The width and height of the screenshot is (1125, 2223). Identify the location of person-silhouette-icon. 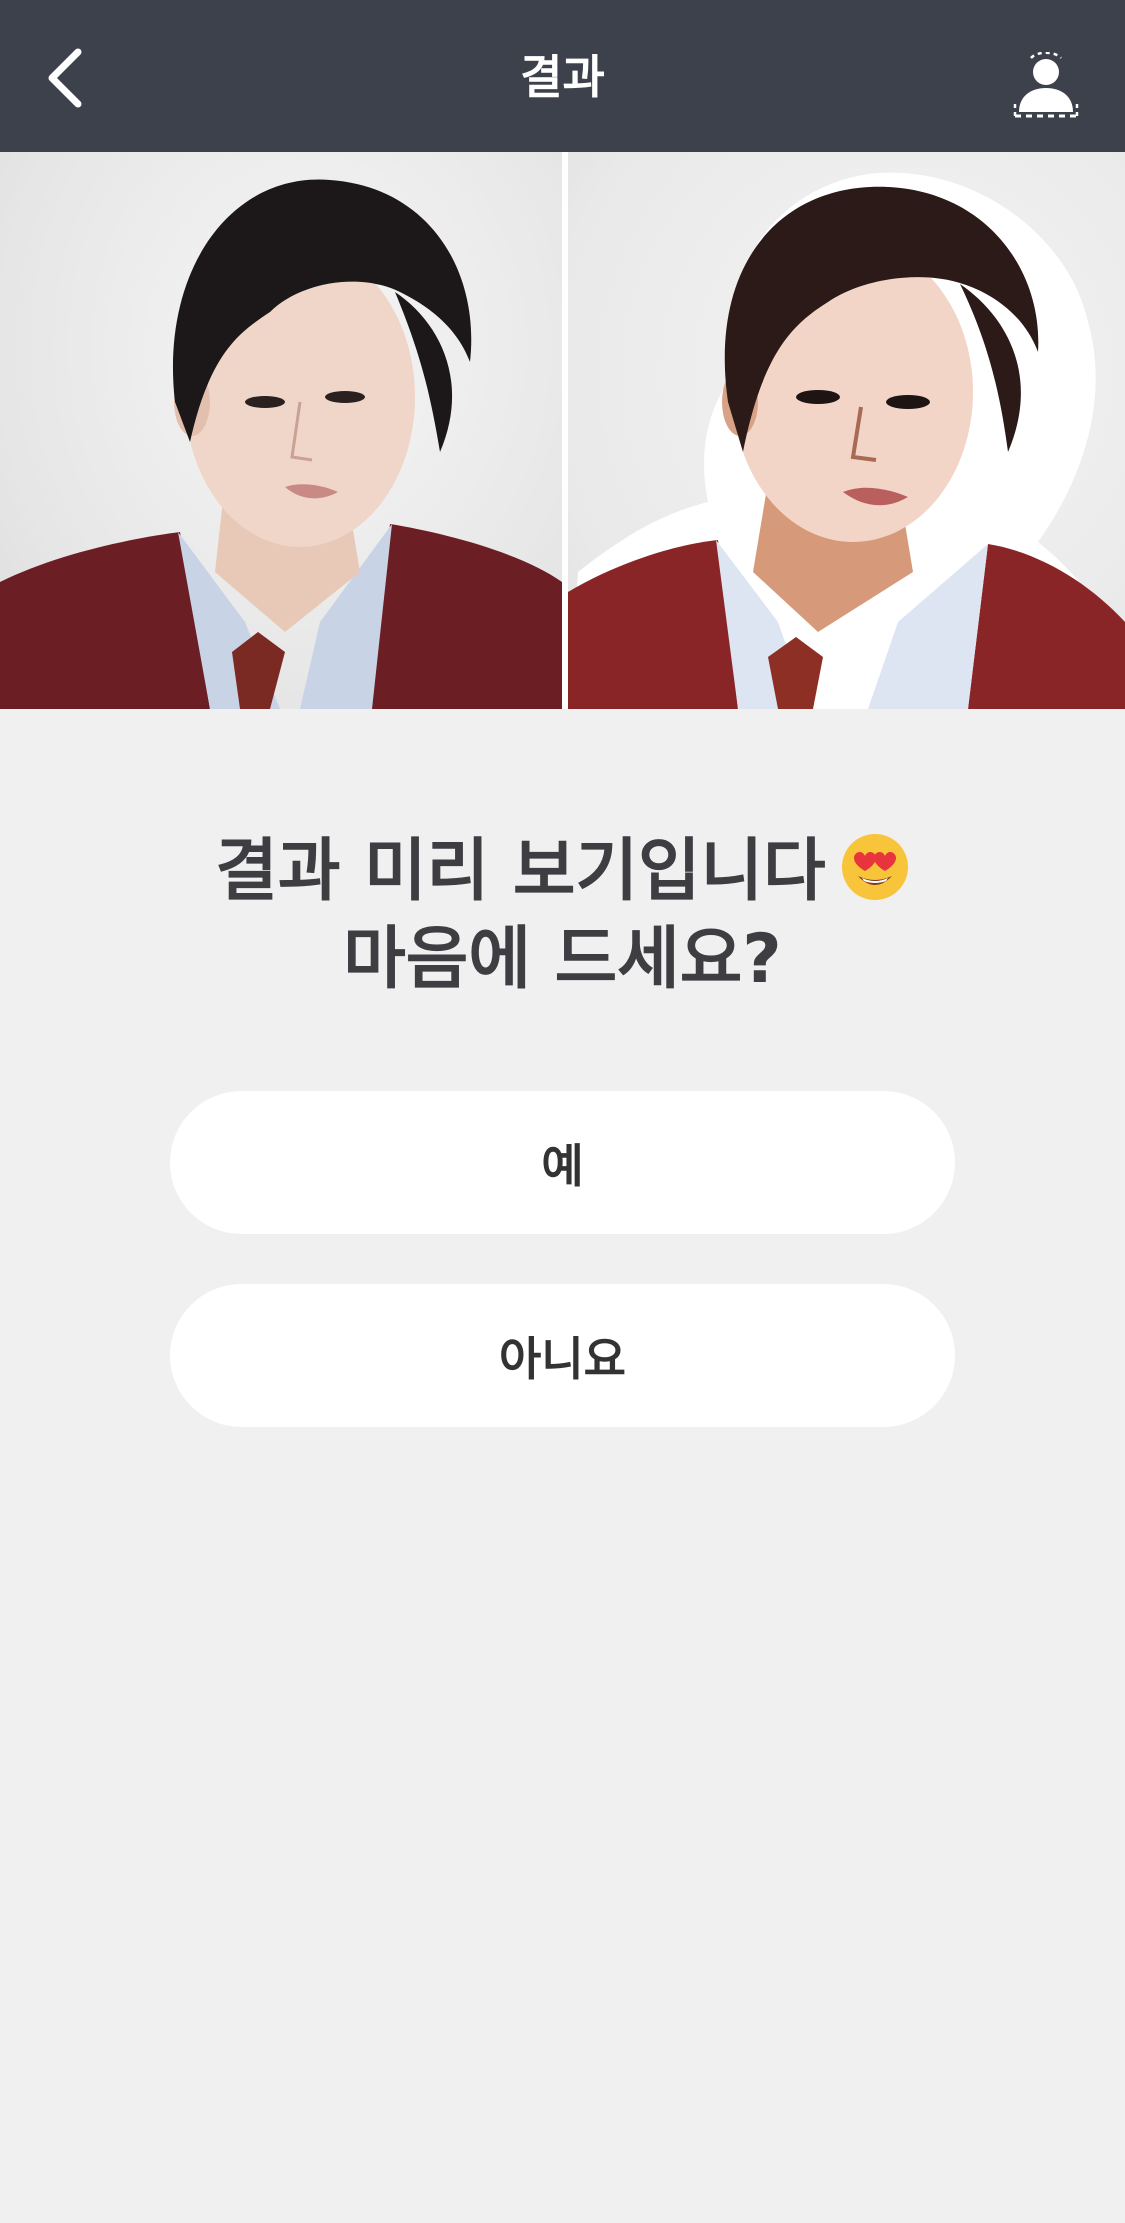
(1046, 85).